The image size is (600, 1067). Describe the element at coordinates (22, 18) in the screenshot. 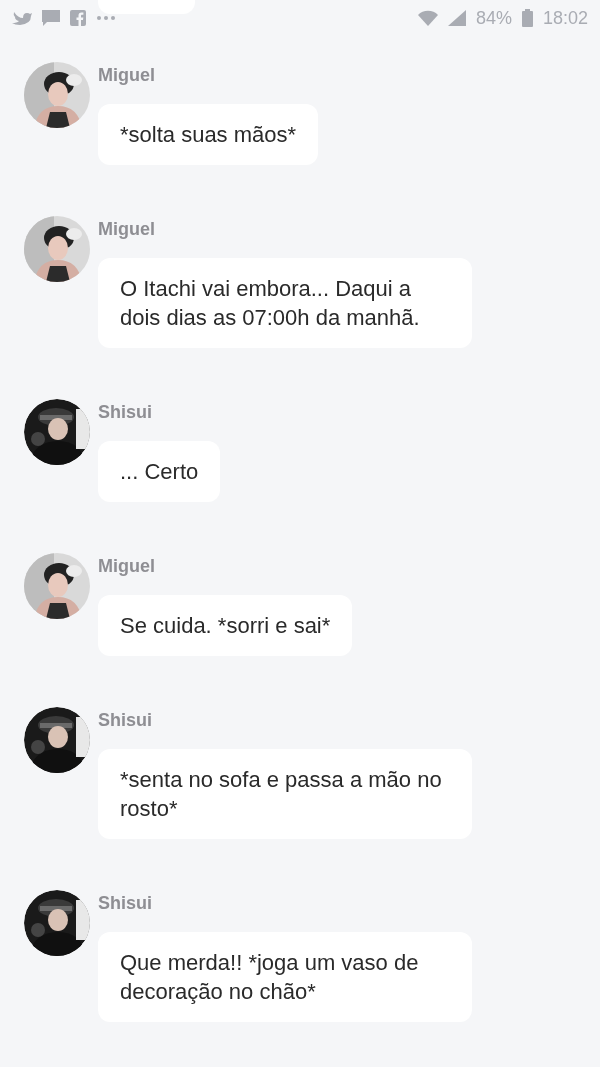

I see `bird-icon` at that location.